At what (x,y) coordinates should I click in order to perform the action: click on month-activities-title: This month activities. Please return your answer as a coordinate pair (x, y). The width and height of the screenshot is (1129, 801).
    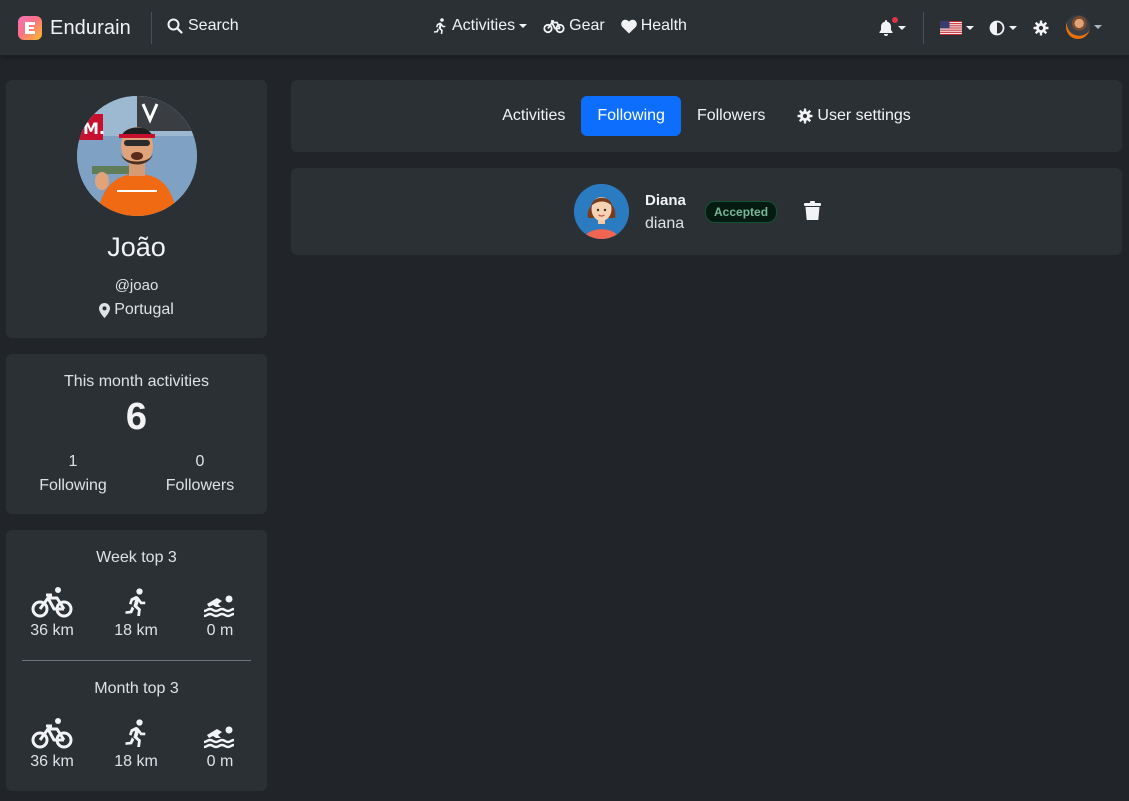
    Looking at the image, I should click on (136, 381).